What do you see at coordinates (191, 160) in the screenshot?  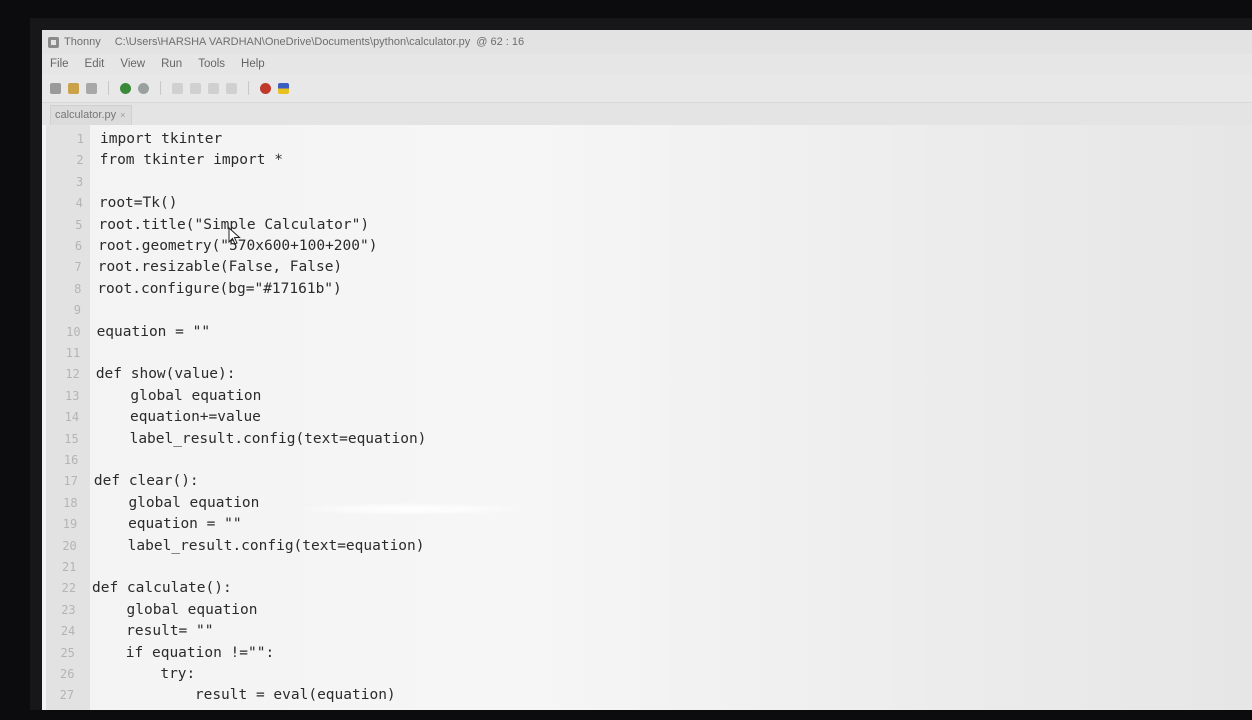 I see `line-text: from tkinter import *` at bounding box center [191, 160].